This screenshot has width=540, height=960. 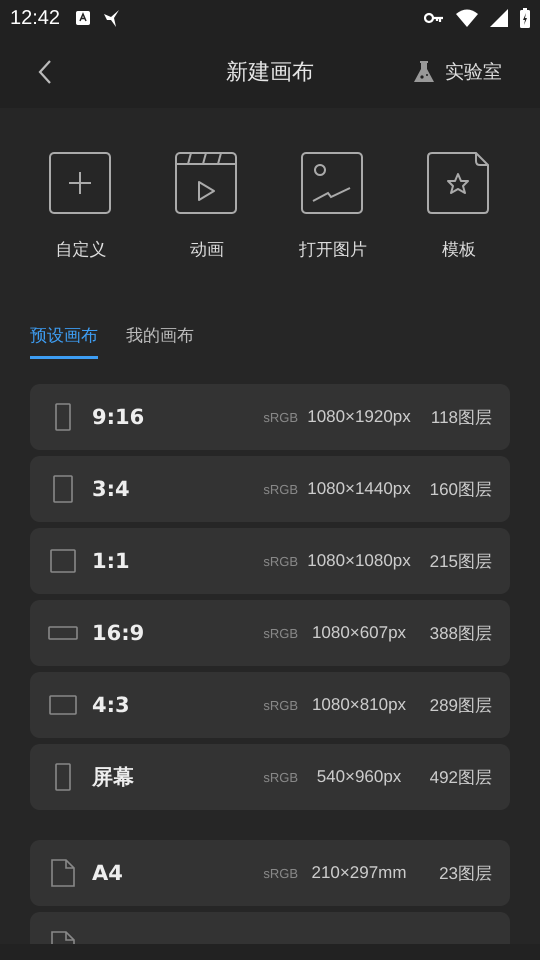 I want to click on layer-count: 215图层, so click(x=460, y=561).